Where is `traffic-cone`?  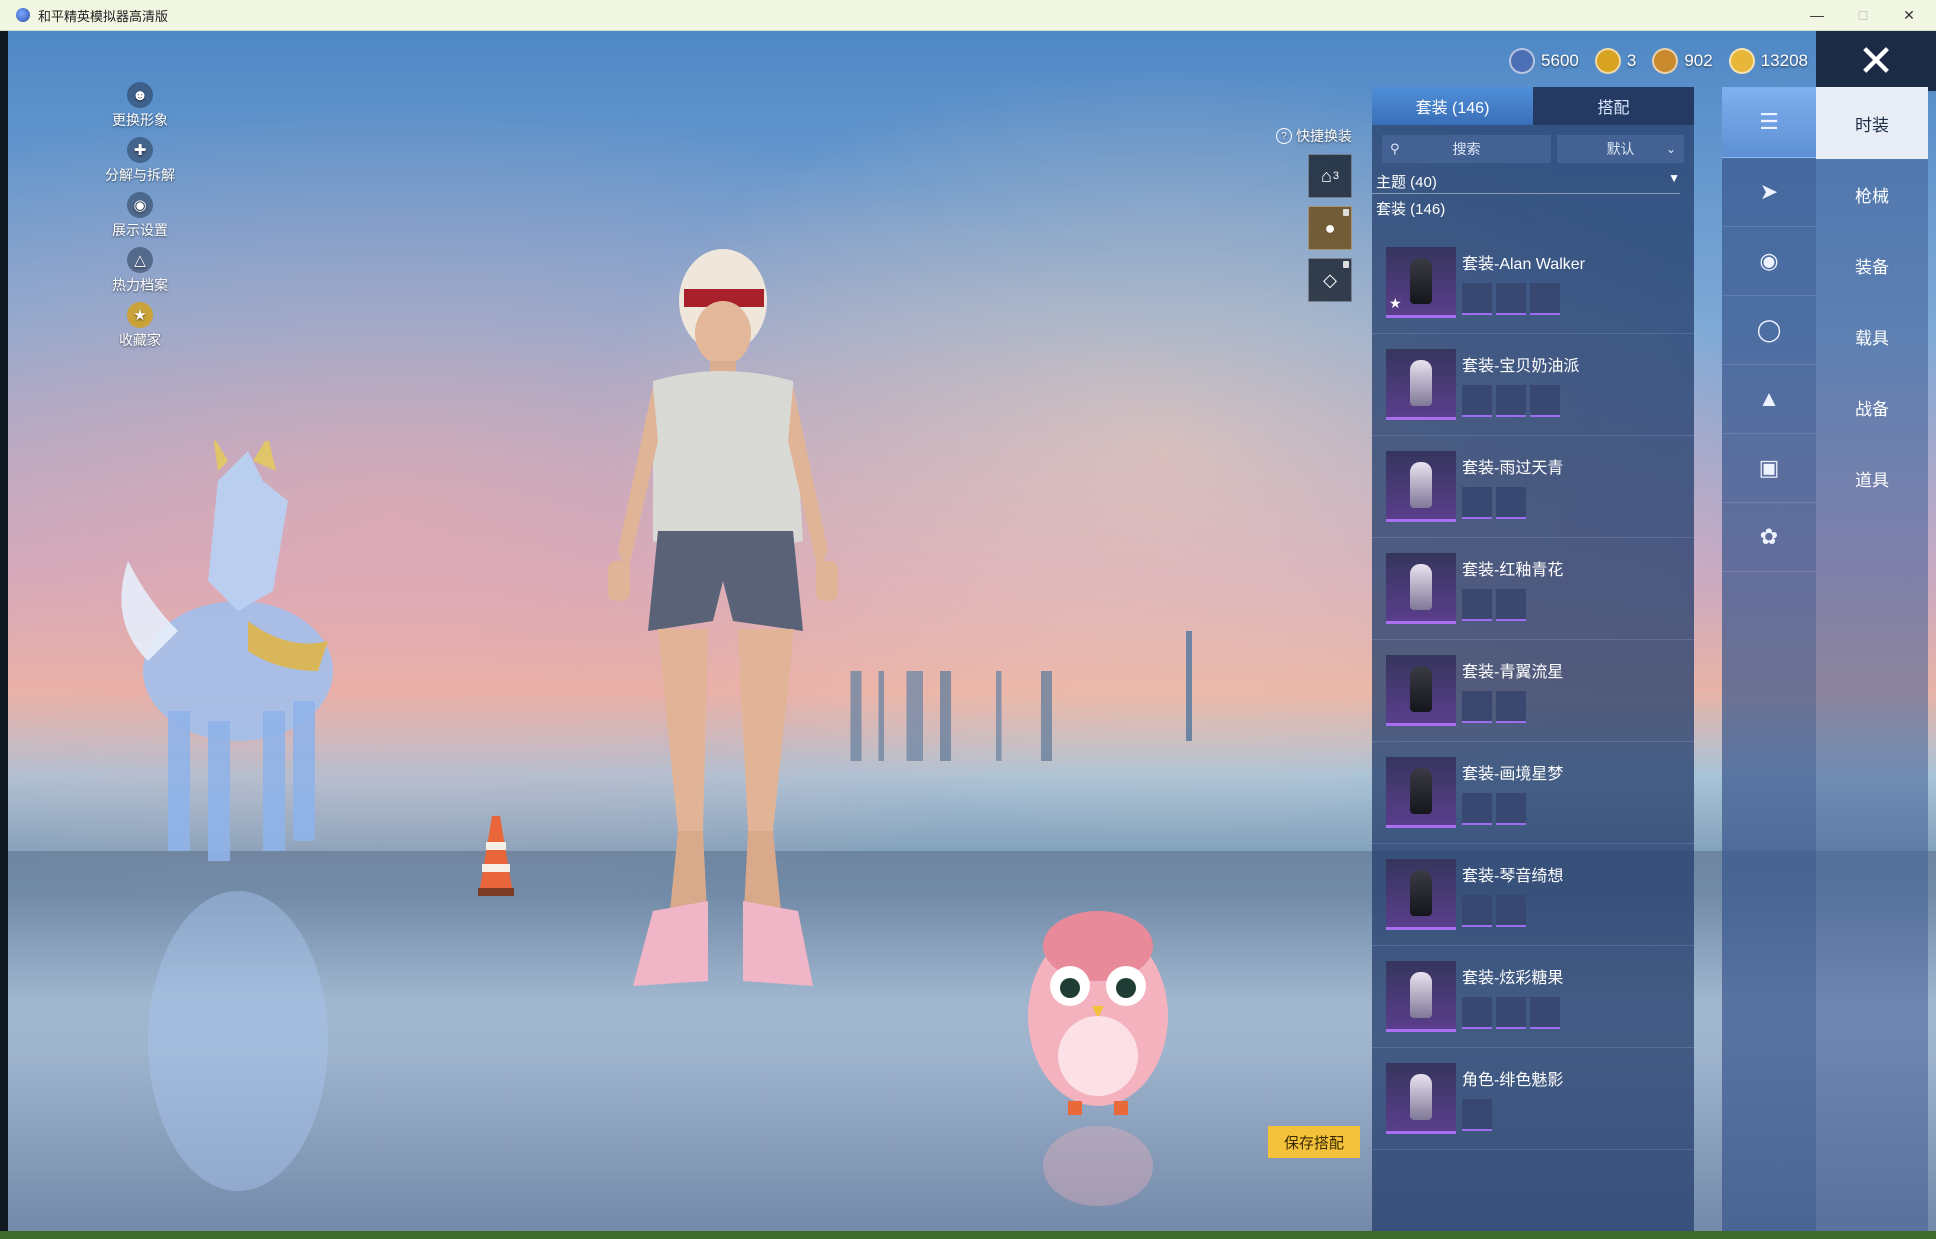 traffic-cone is located at coordinates (496, 856).